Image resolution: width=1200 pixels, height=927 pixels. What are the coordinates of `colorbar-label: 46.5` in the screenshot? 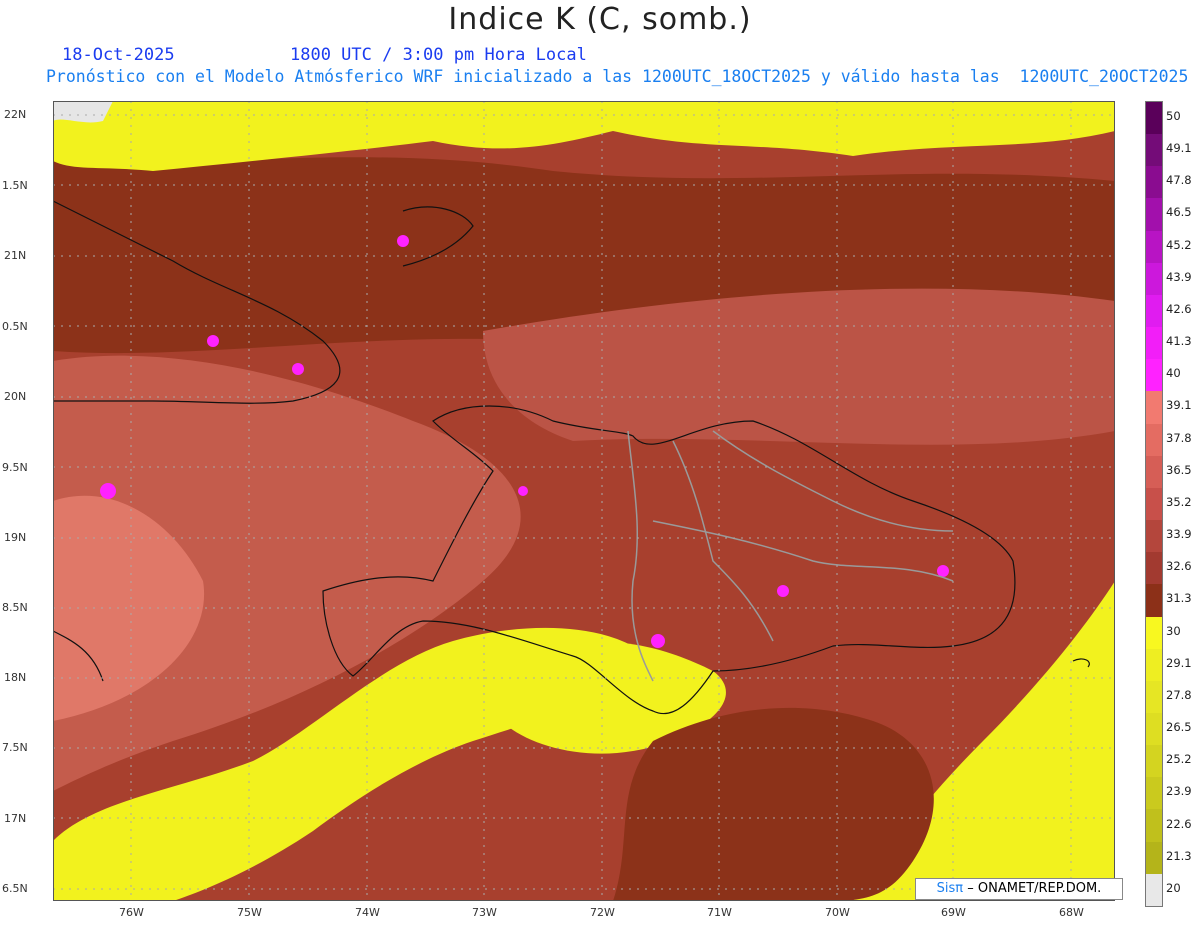 It's located at (1179, 212).